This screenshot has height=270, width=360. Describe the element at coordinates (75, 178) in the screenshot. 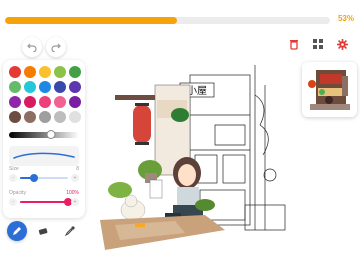

I see `size-plus-button: +` at that location.